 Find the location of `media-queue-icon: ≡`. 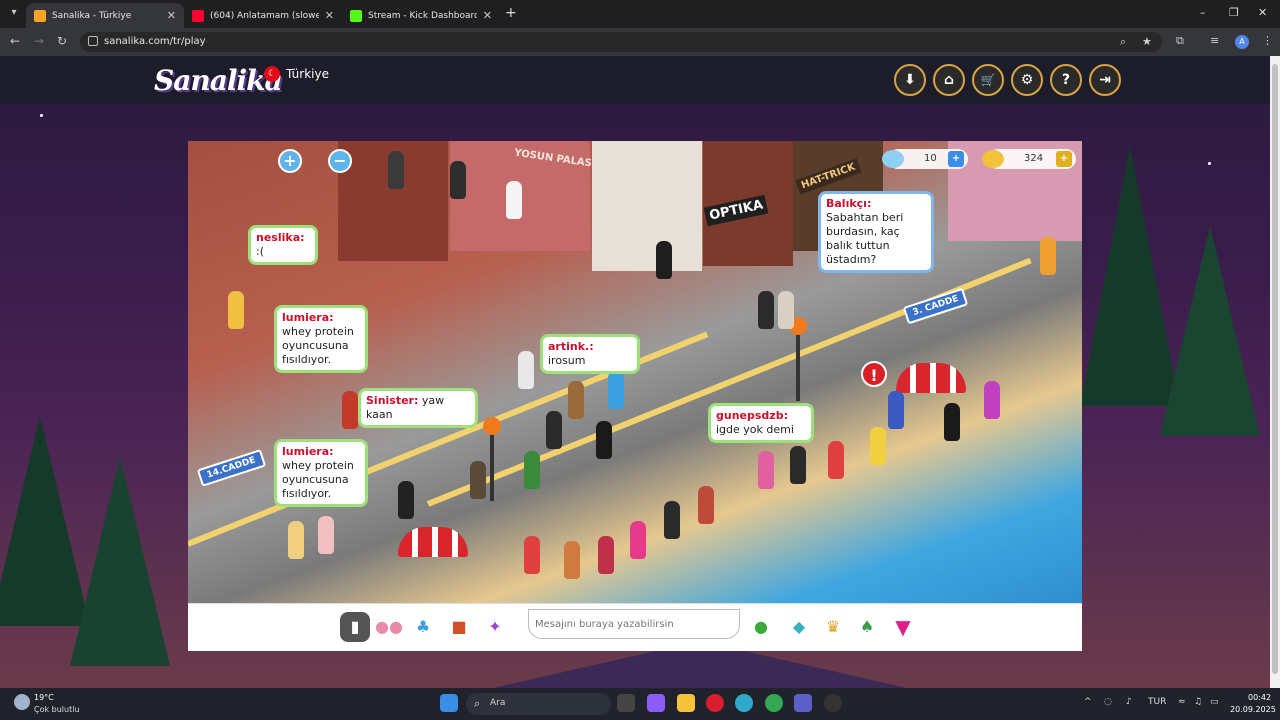

media-queue-icon: ≡ is located at coordinates (1214, 40).